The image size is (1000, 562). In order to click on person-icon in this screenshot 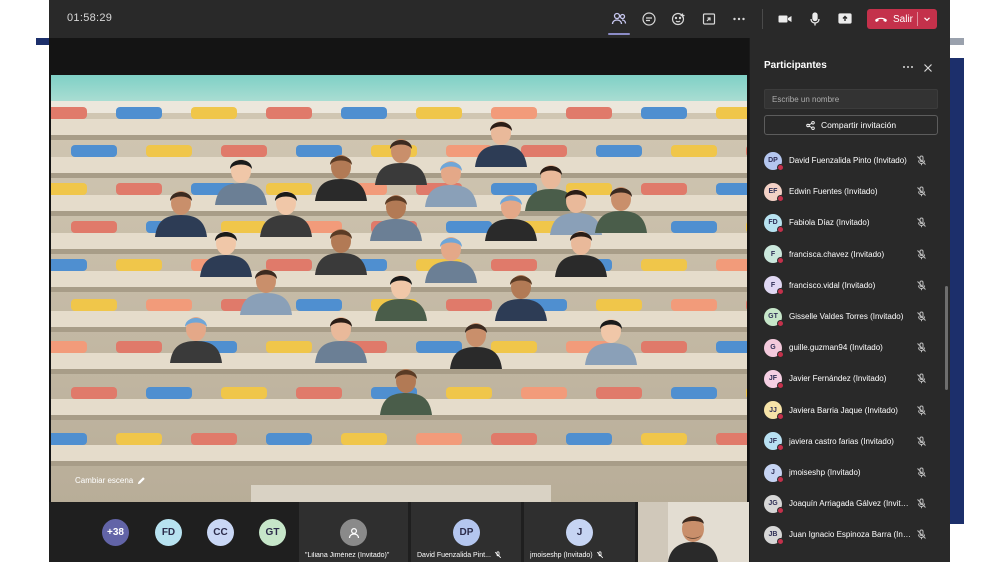, I will do `click(353, 532)`.